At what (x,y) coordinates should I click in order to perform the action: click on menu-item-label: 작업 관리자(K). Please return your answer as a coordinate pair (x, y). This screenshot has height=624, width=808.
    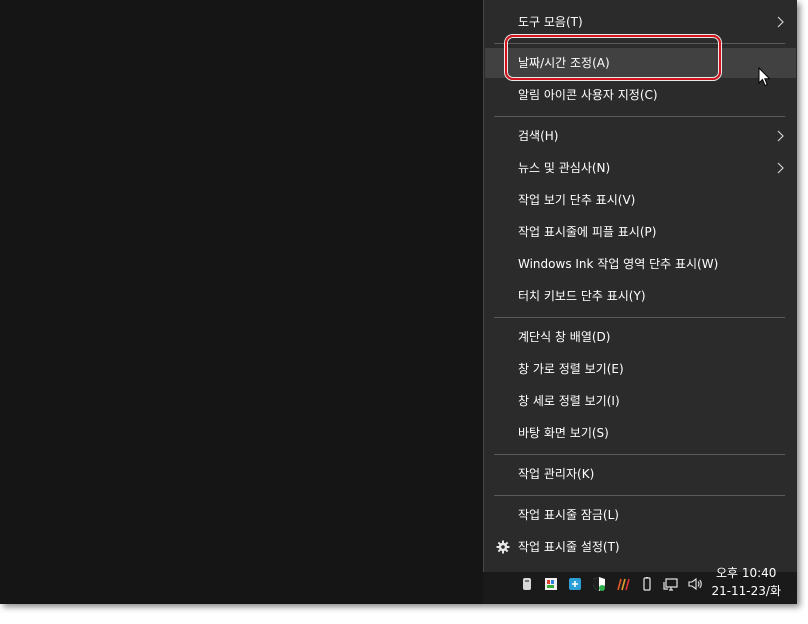
    Looking at the image, I should click on (556, 474).